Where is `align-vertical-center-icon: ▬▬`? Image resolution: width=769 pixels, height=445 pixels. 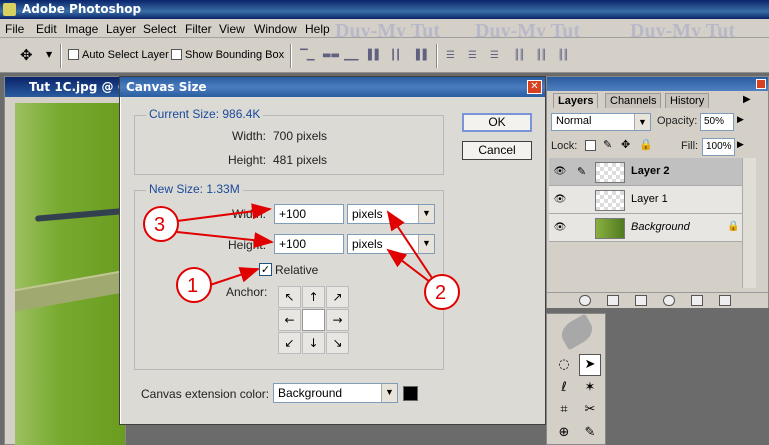 align-vertical-center-icon: ▬▬ is located at coordinates (331, 56).